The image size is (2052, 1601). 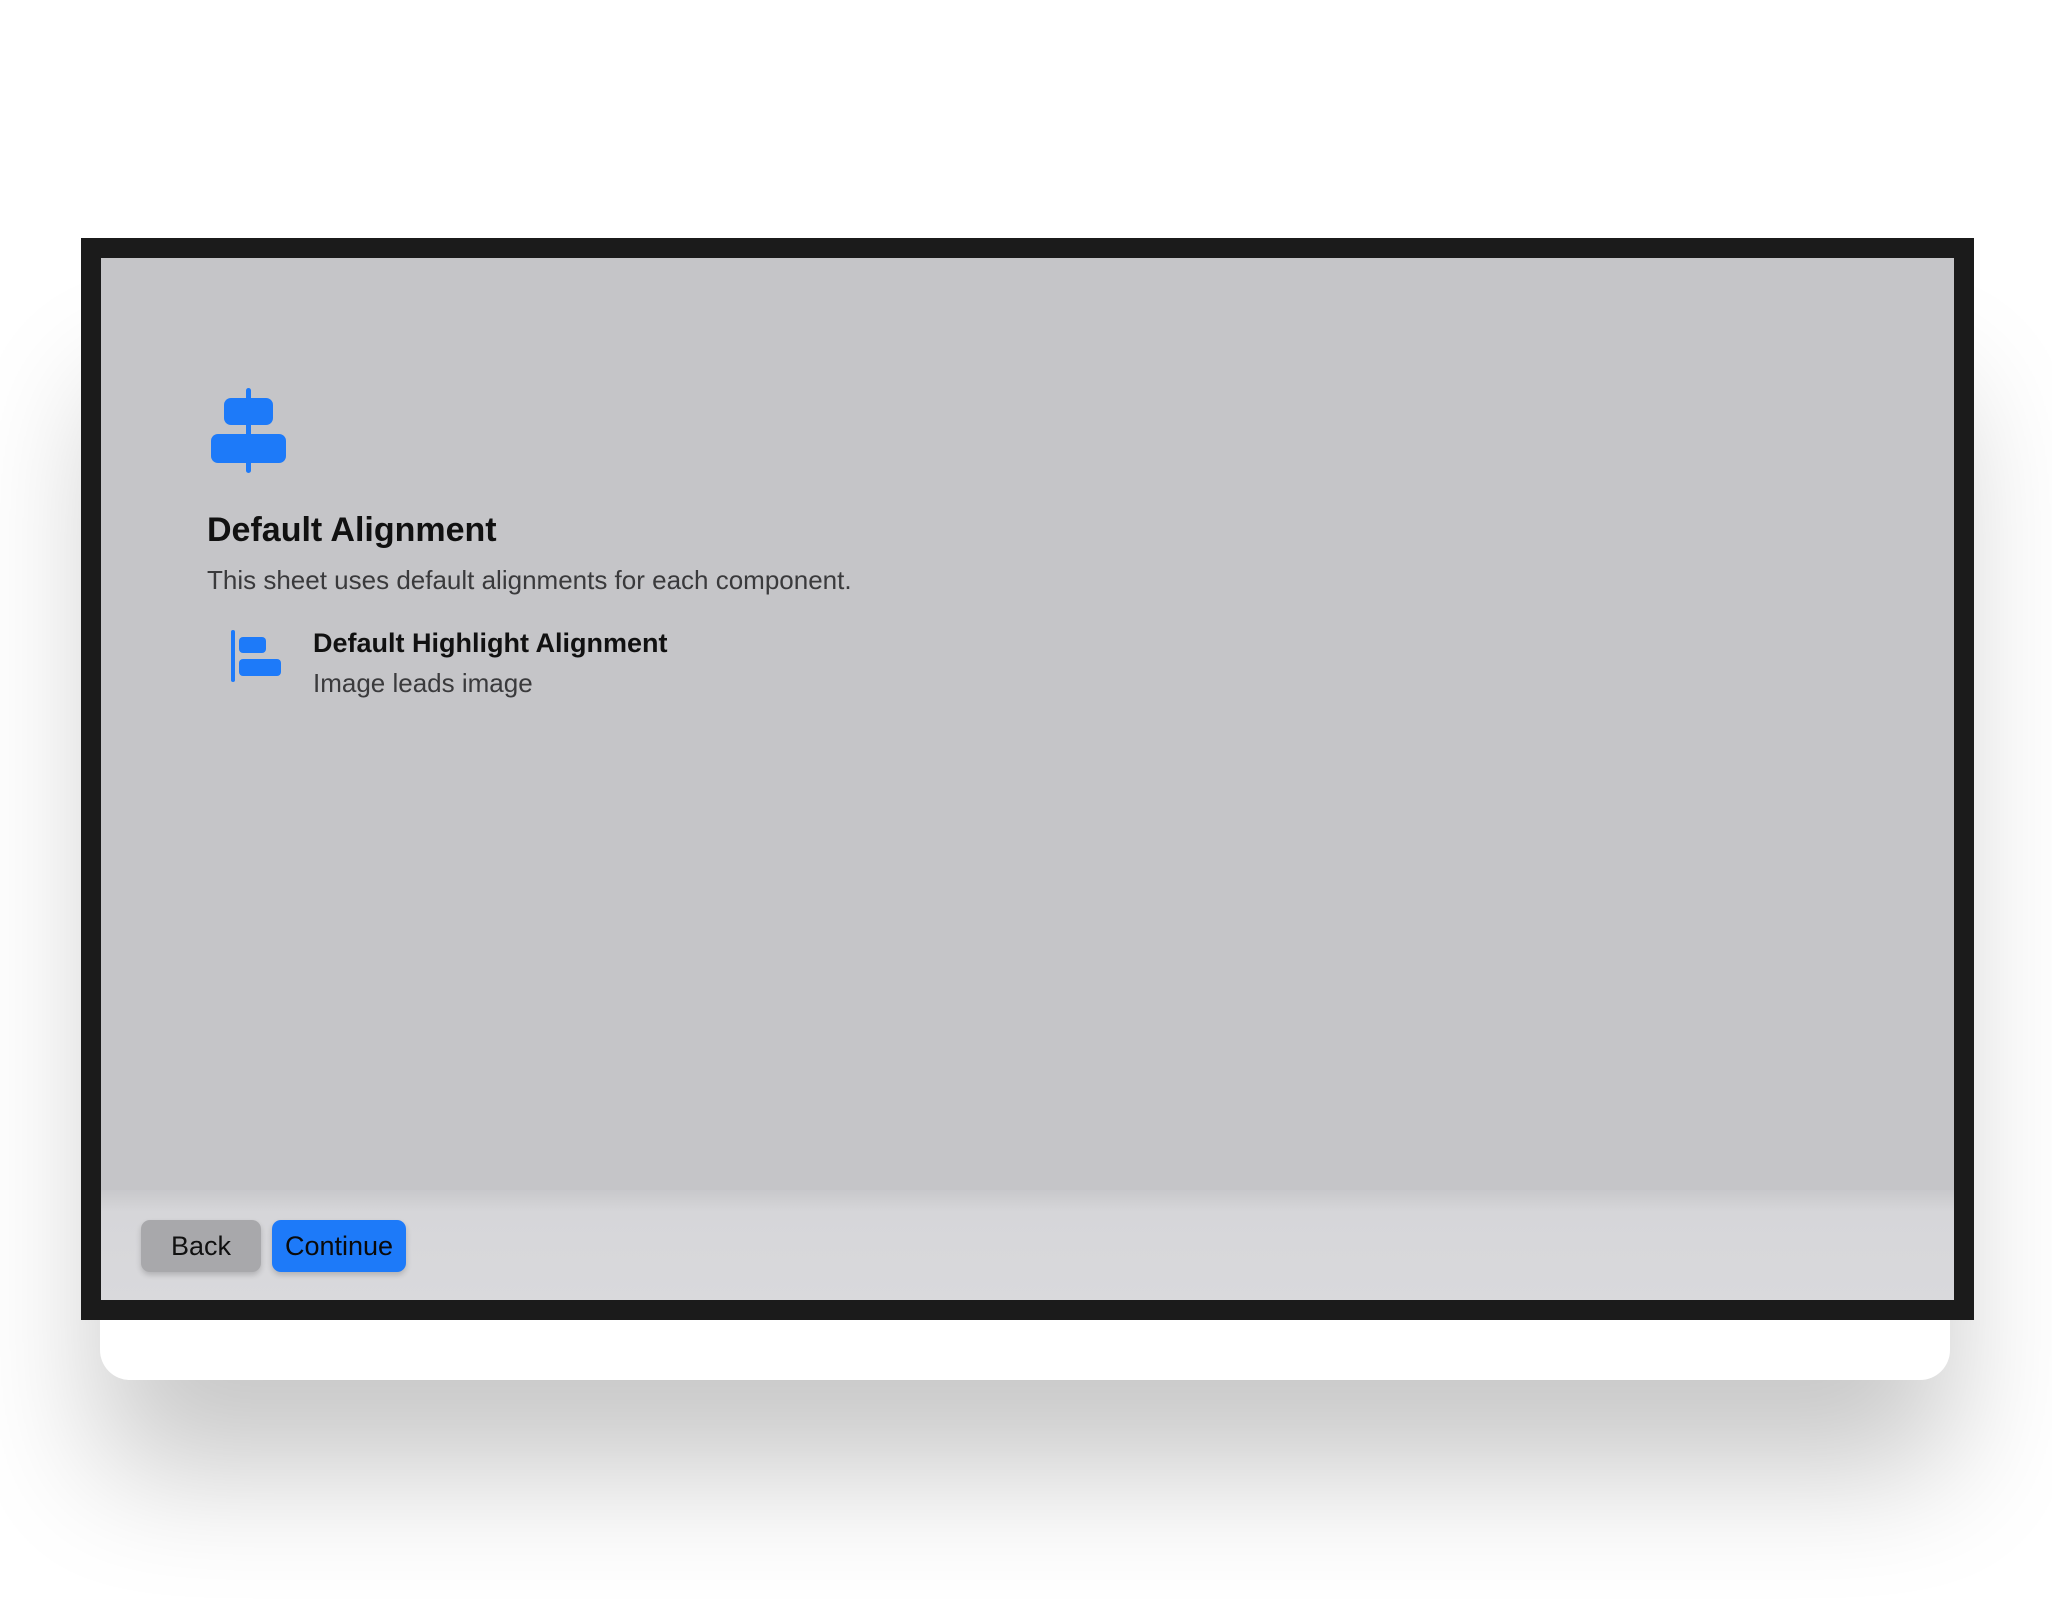 I want to click on back-button: Back, so click(x=201, y=1246).